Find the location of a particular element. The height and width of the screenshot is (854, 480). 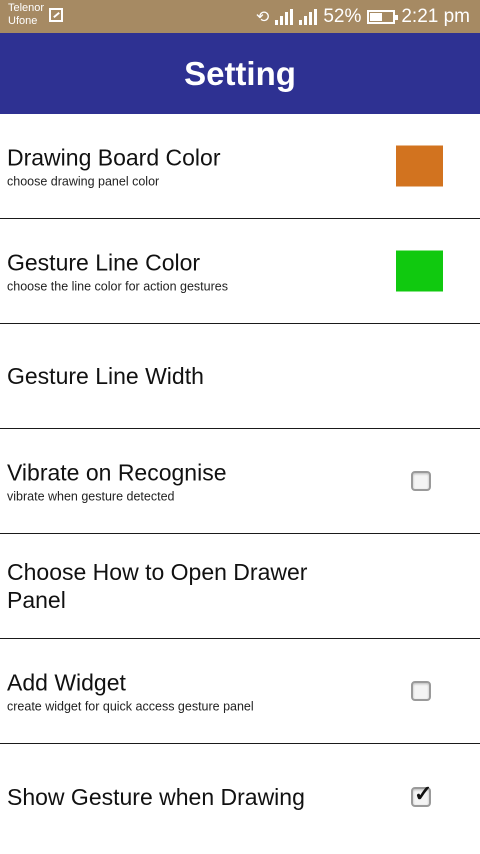

clock: 2:21 pm is located at coordinates (435, 16).